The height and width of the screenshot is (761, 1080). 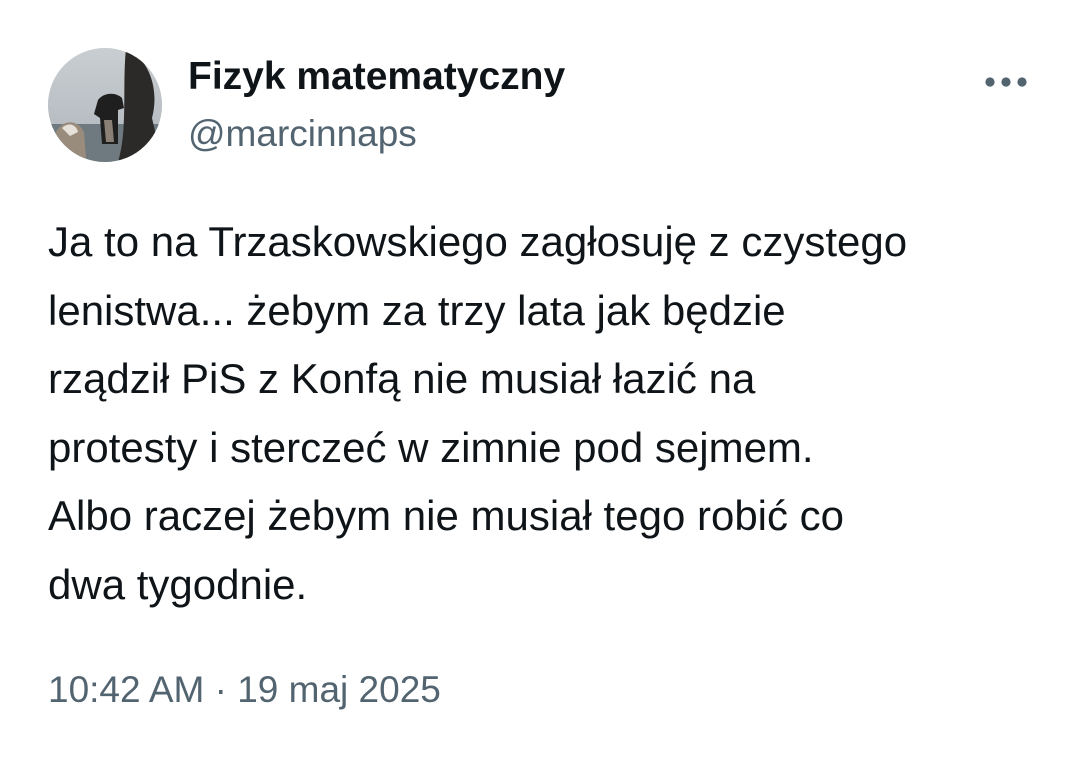 I want to click on user-handle: @marcinnaps, so click(x=302, y=134).